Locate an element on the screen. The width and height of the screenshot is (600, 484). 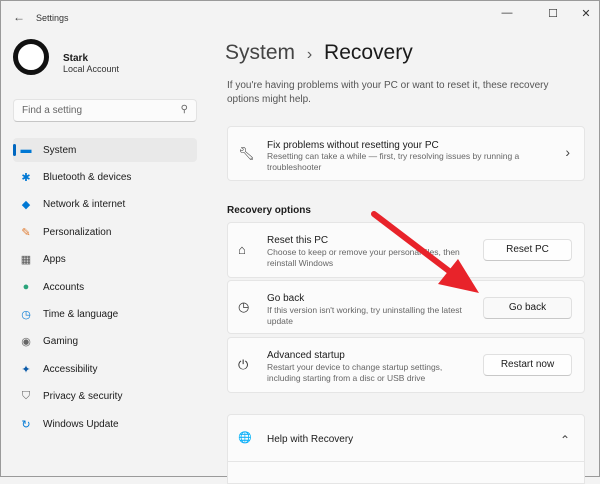
annotation-arrow is located at coordinates (425, 252).